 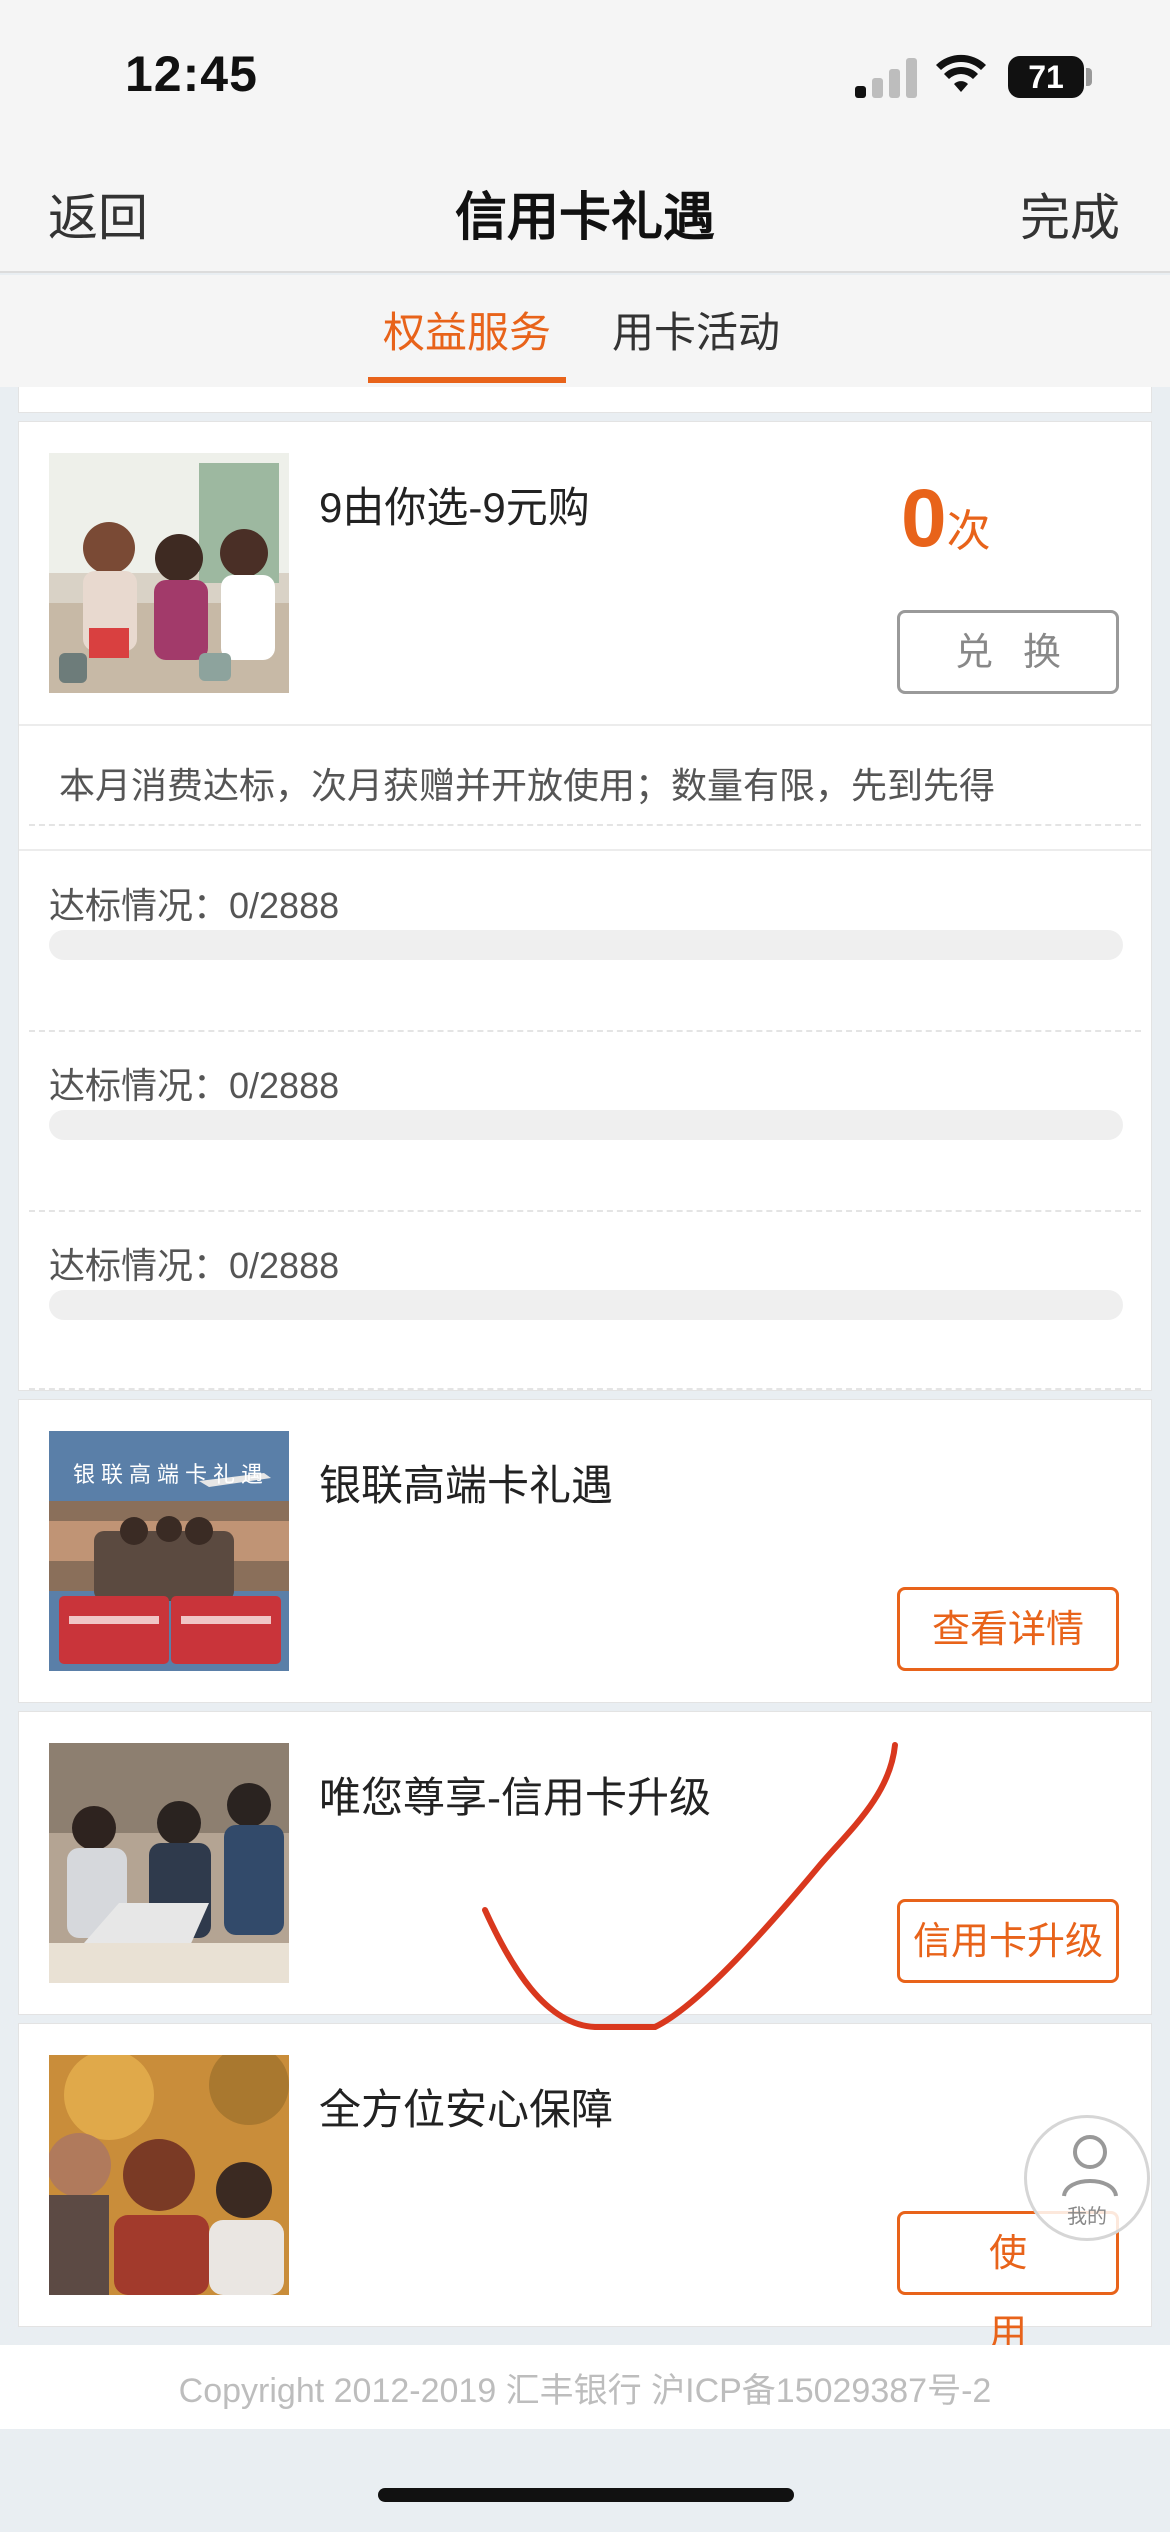 I want to click on count-number: 0, so click(x=924, y=518).